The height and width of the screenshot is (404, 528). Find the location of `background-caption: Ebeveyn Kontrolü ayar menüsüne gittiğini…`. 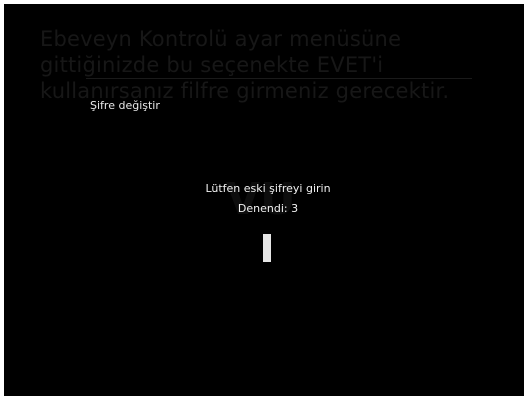

background-caption: Ebeveyn Kontrolü ayar menüsüne gittiğini… is located at coordinates (245, 65).